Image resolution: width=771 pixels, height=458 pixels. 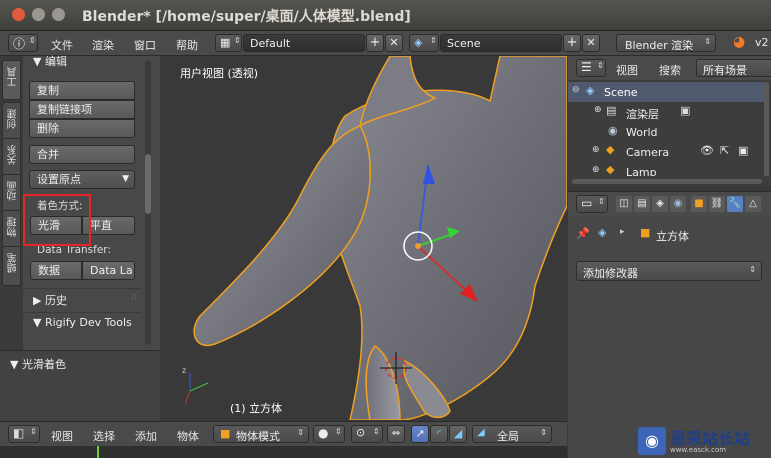 I want to click on data-layout-button: Data La, so click(x=108, y=270).